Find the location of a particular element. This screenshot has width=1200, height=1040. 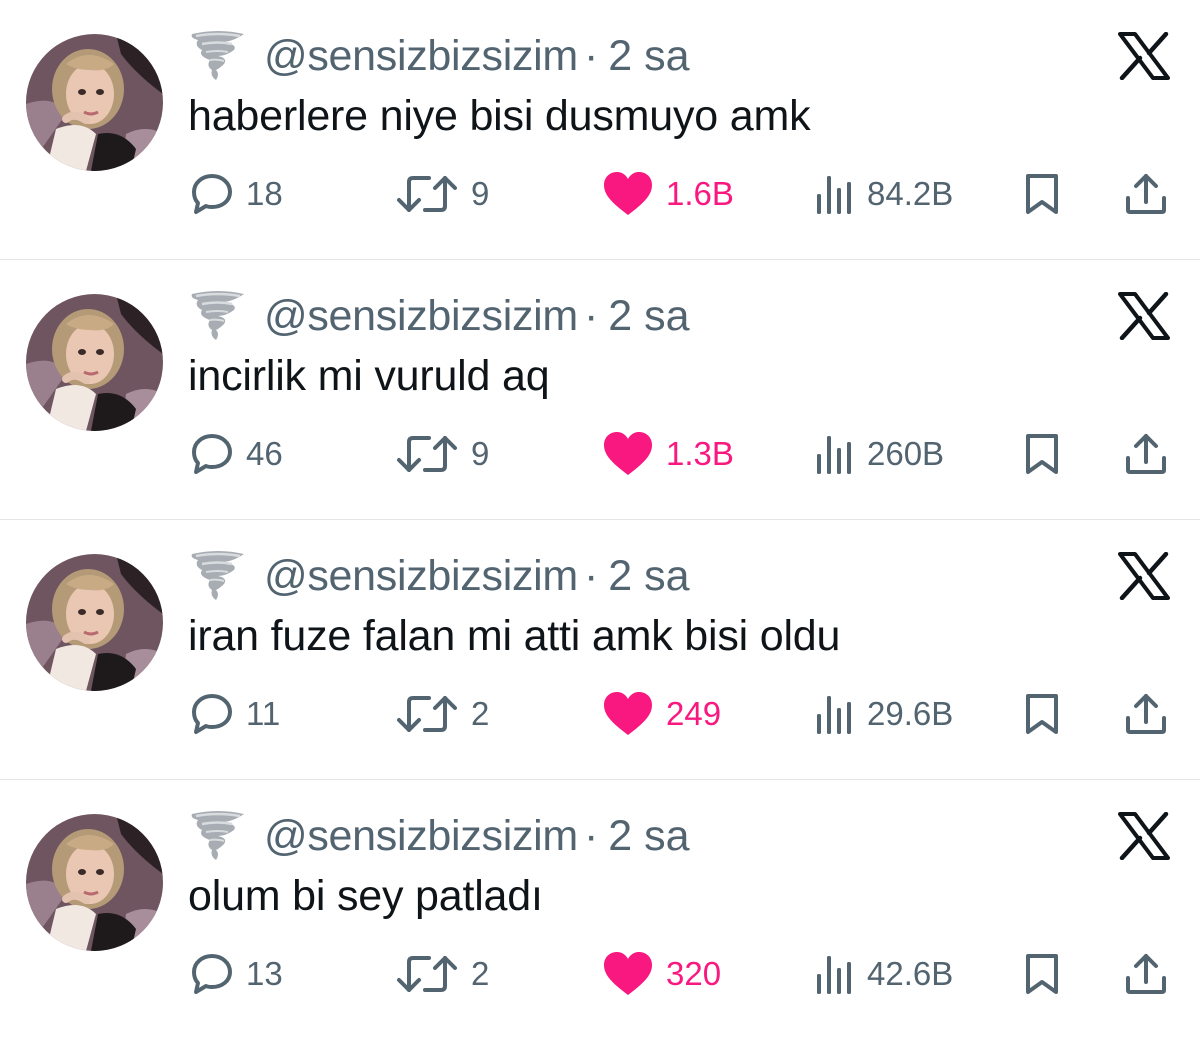

reply-button: 11 is located at coordinates (235, 714).